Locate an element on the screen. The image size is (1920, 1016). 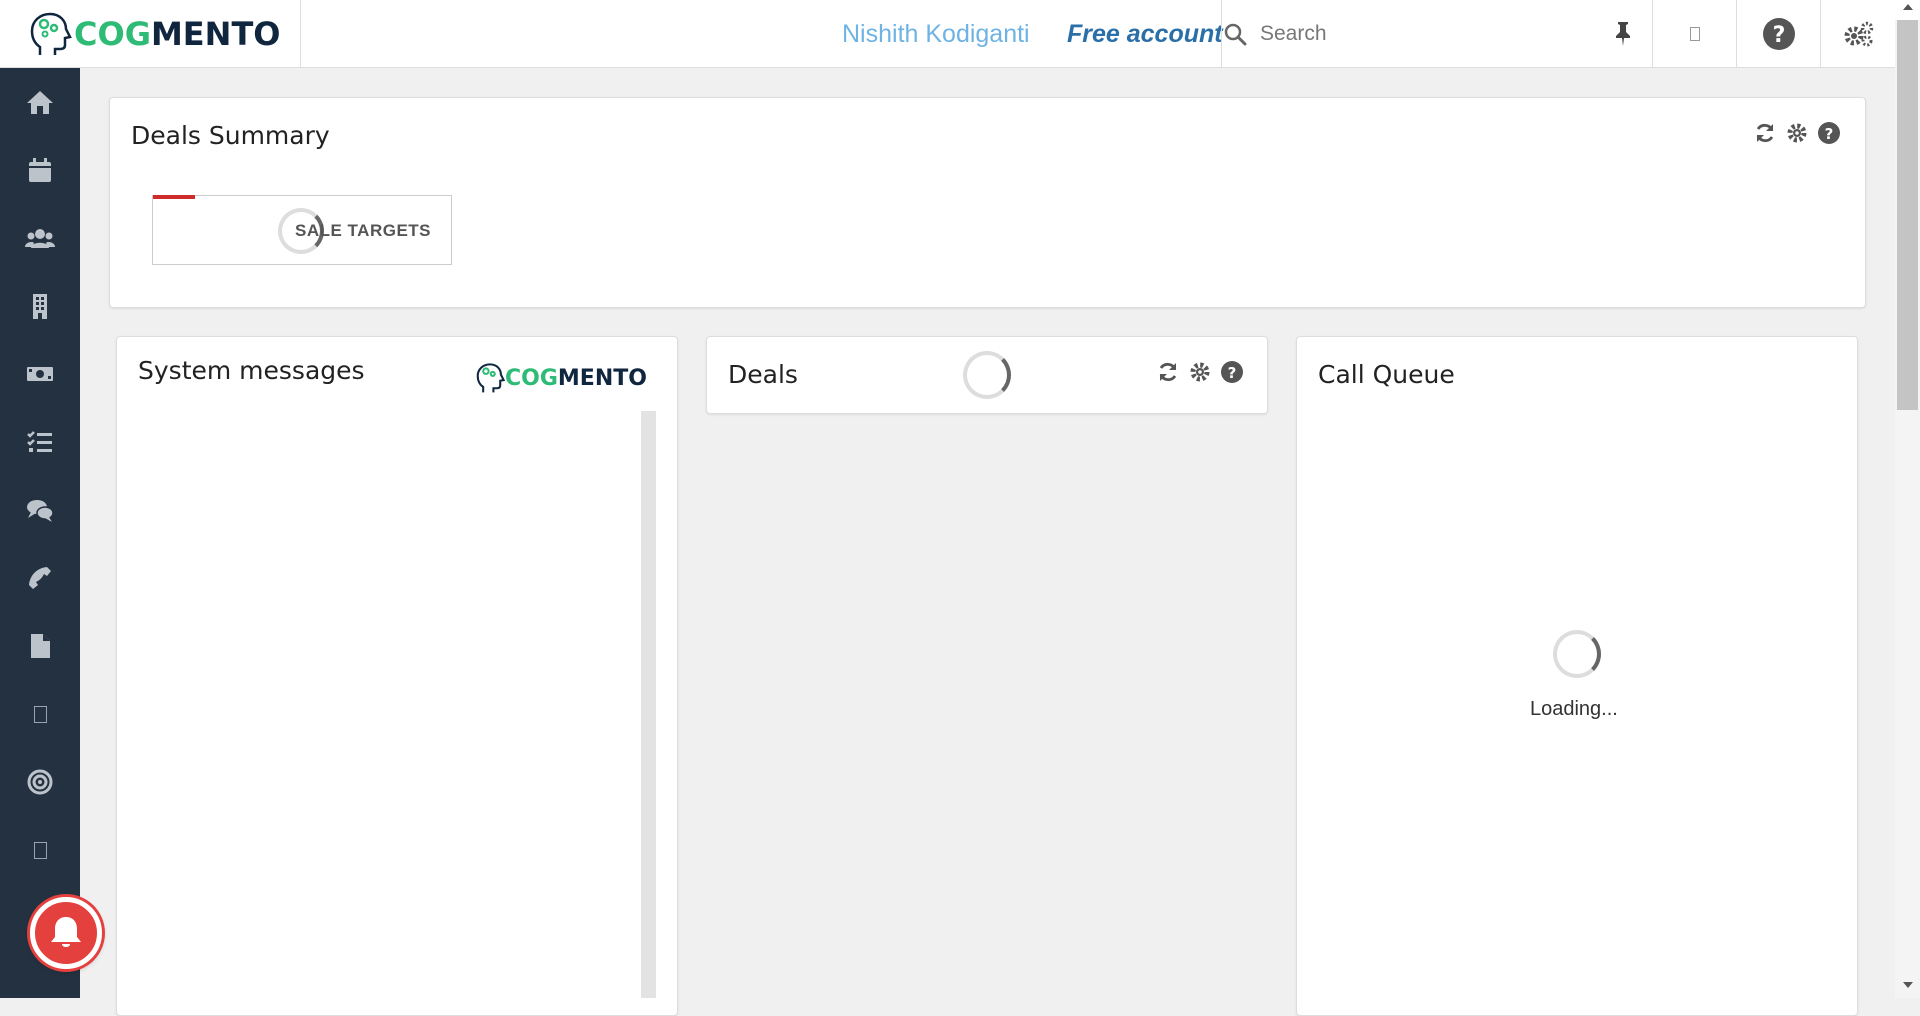
user-name: Nishith Kodiganti is located at coordinates (936, 34).